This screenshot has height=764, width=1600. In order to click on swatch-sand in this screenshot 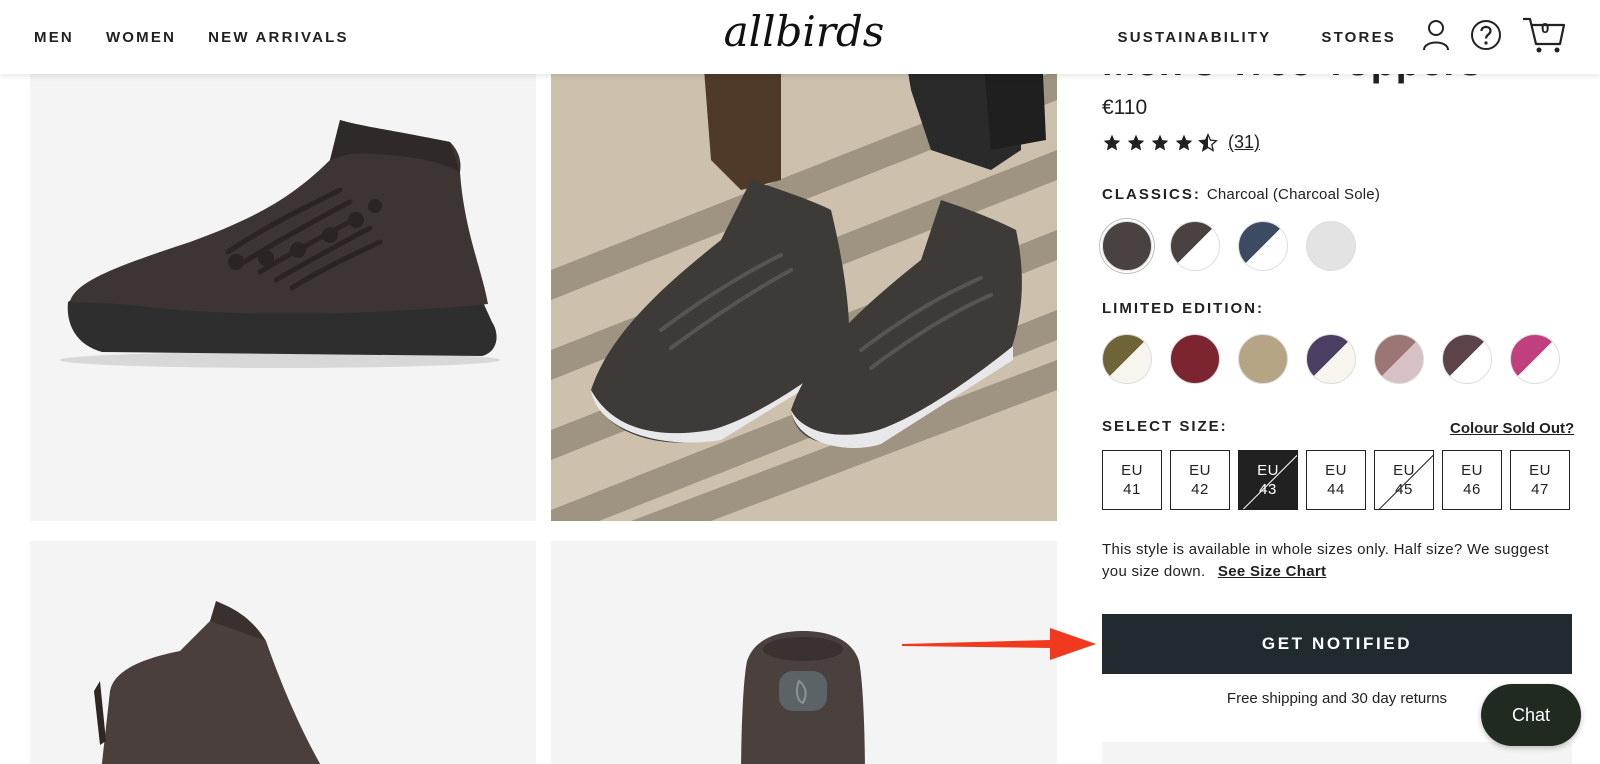, I will do `click(1263, 359)`.